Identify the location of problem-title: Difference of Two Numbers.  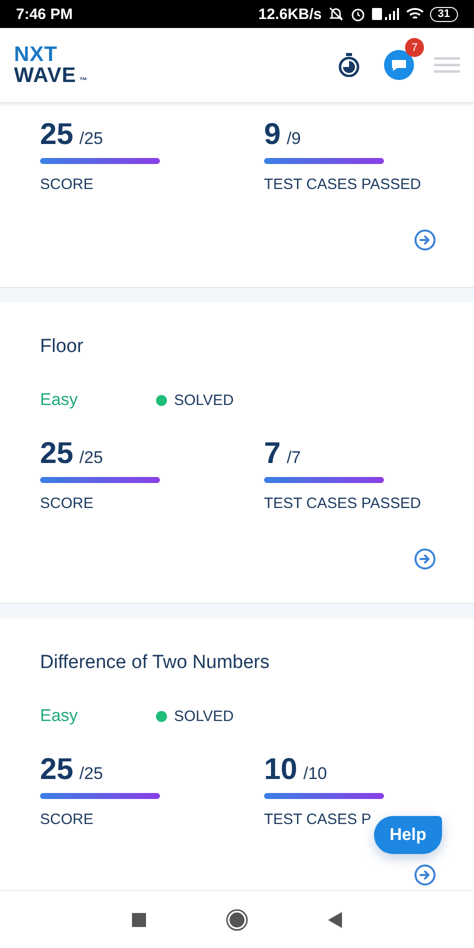
(155, 663).